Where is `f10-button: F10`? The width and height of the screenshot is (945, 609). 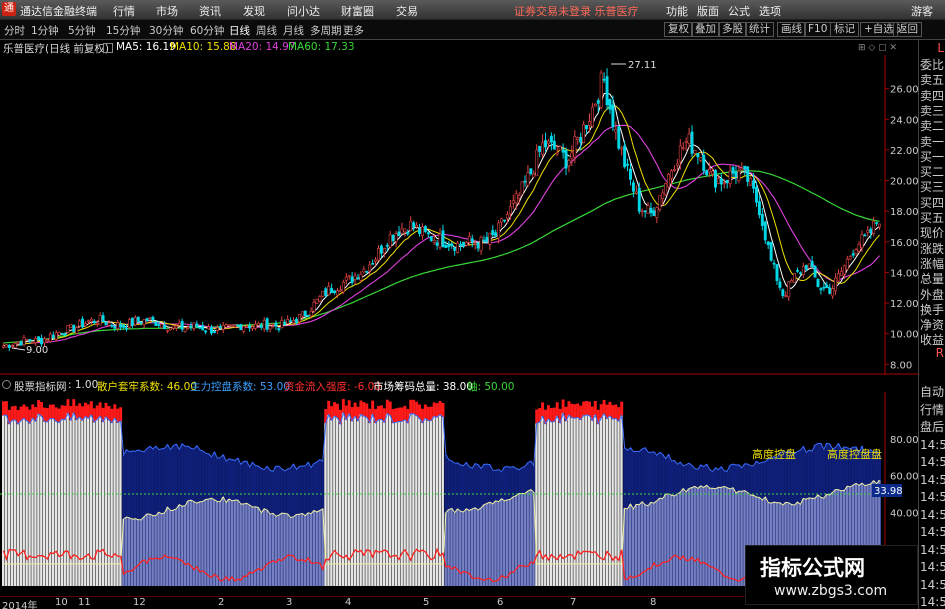 f10-button: F10 is located at coordinates (818, 29).